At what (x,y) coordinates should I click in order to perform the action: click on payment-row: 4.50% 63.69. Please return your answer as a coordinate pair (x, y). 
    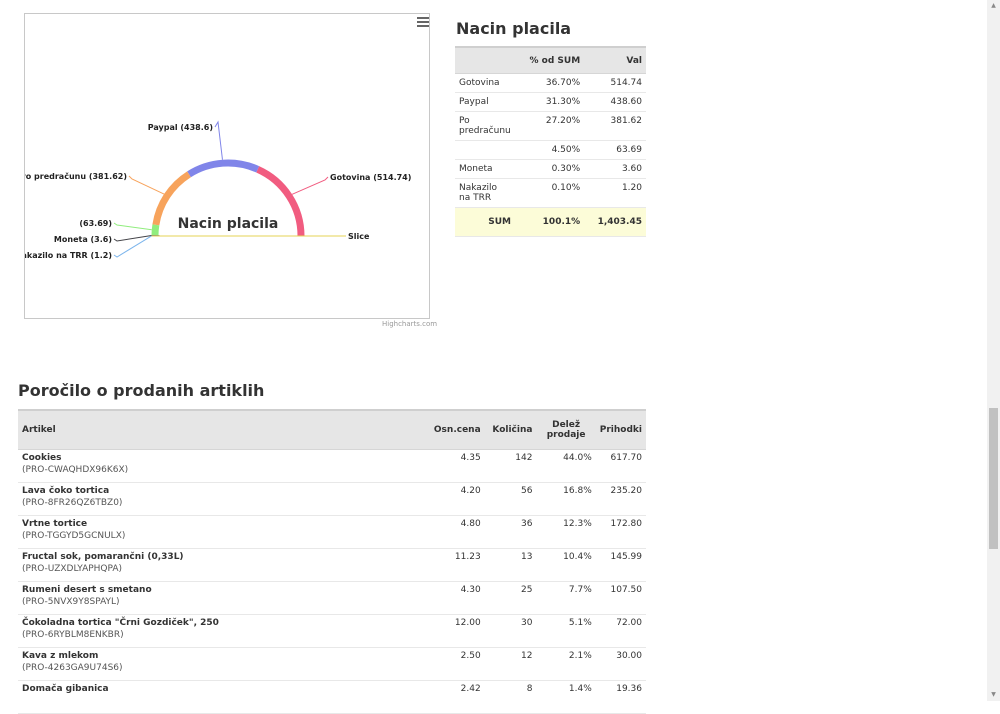
    Looking at the image, I should click on (550, 150).